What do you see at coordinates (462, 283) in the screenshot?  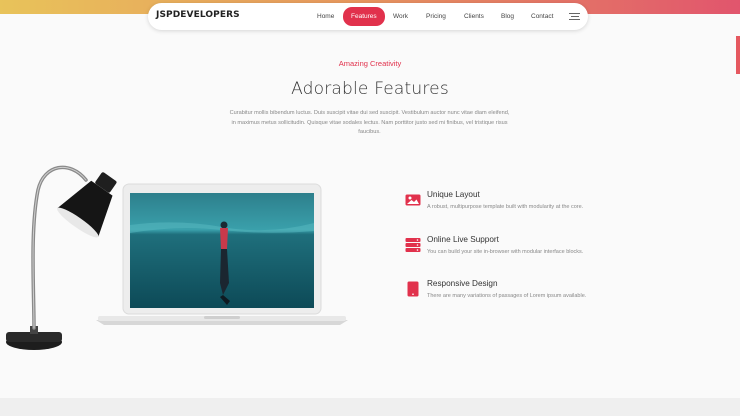 I see `feature-title: Responsive Design` at bounding box center [462, 283].